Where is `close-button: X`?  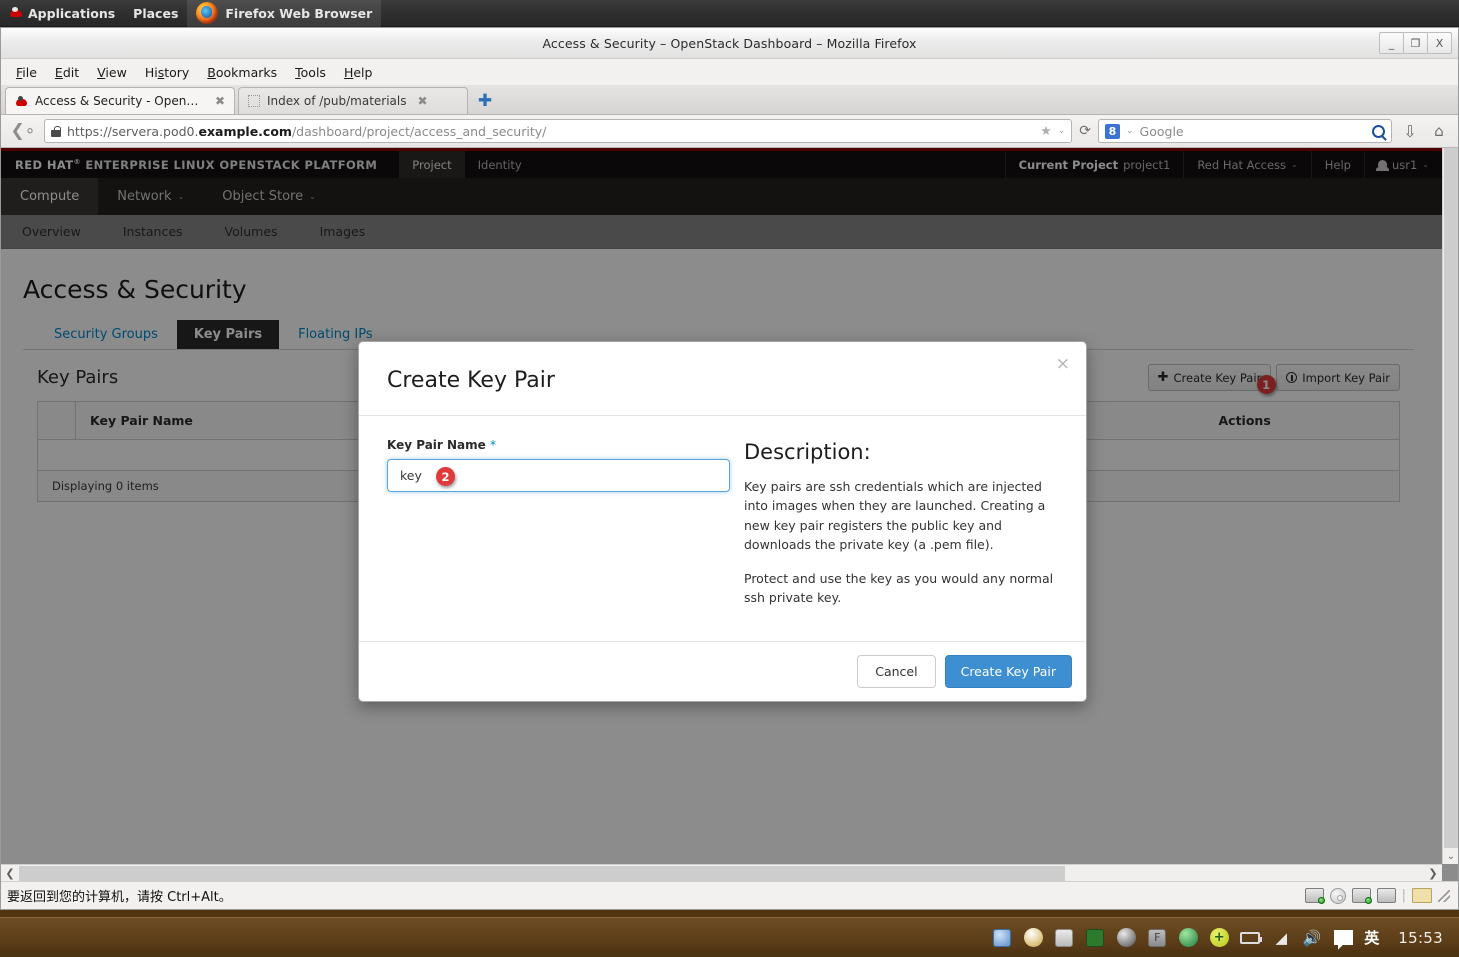 close-button: X is located at coordinates (1439, 43).